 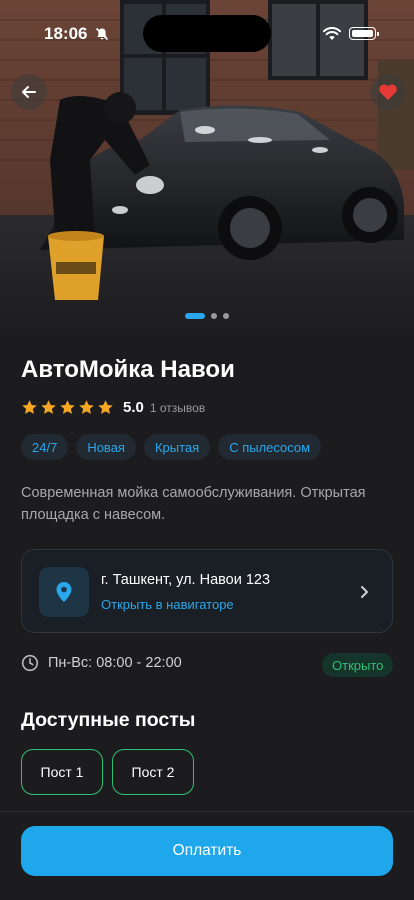 What do you see at coordinates (102, 34) in the screenshot?
I see `silent-bell-icon` at bounding box center [102, 34].